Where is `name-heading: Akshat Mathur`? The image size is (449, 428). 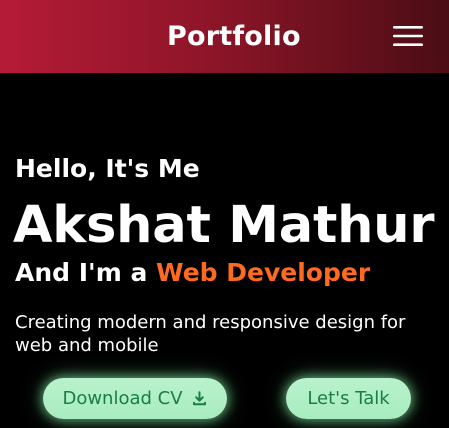
name-heading: Akshat Mathur is located at coordinates (224, 225).